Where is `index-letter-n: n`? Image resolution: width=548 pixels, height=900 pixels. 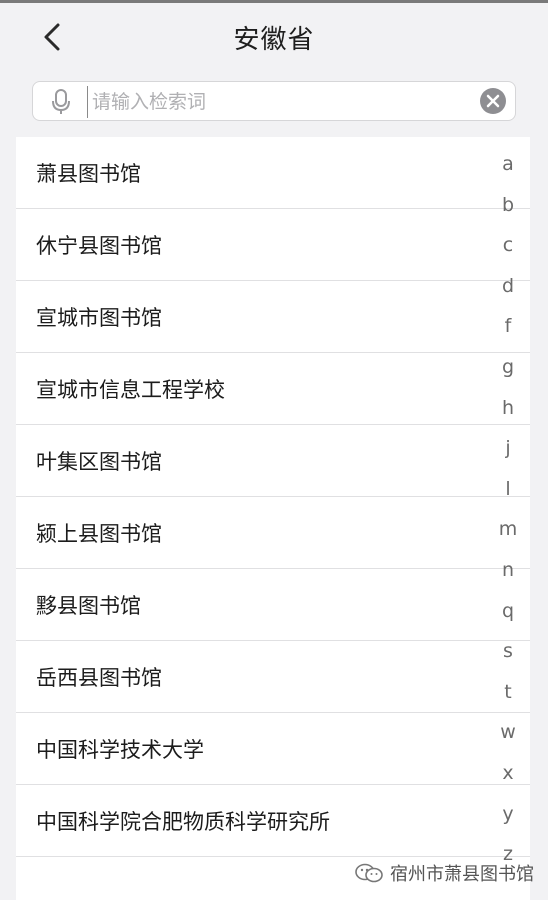
index-letter-n: n is located at coordinates (508, 576).